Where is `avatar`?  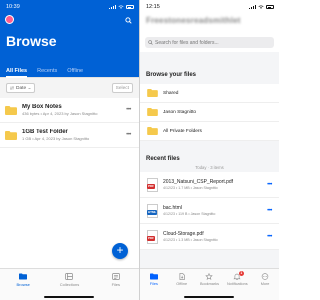 avatar is located at coordinates (9, 19).